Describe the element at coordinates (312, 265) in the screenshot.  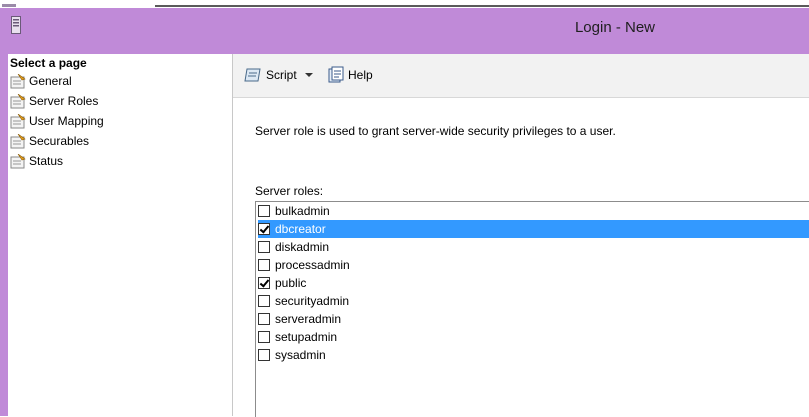
I see `role-label: processadmin` at that location.